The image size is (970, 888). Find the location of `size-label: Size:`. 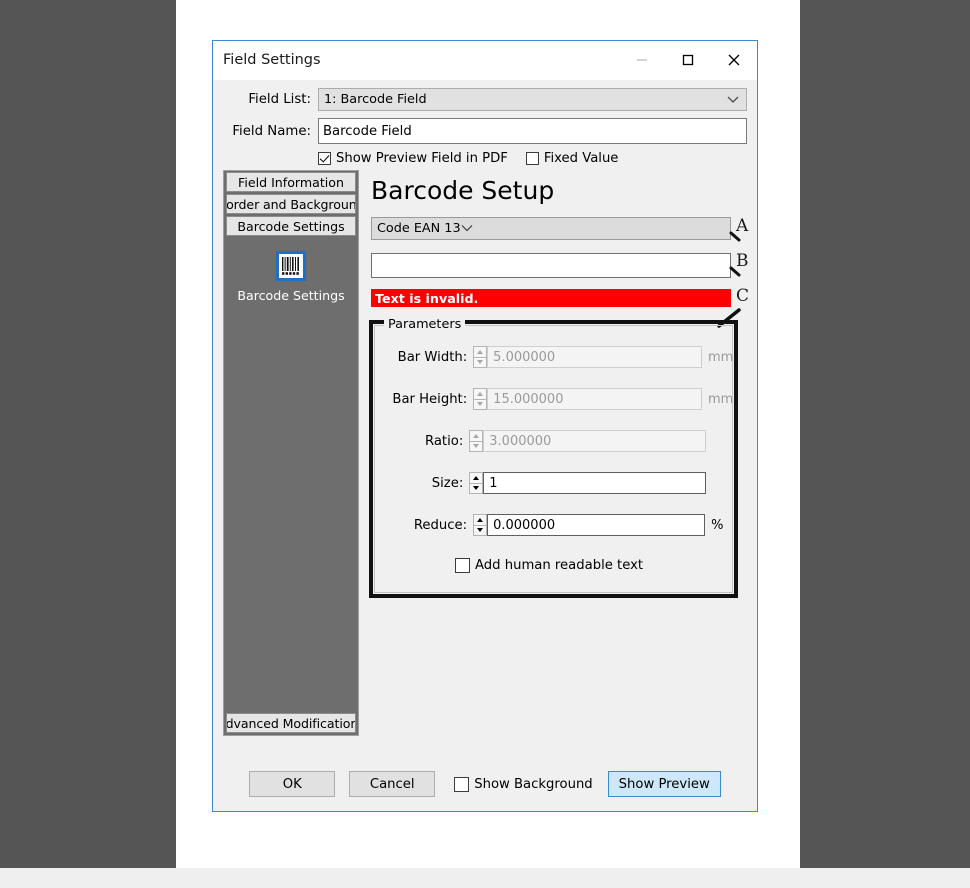

size-label: Size: is located at coordinates (447, 483).